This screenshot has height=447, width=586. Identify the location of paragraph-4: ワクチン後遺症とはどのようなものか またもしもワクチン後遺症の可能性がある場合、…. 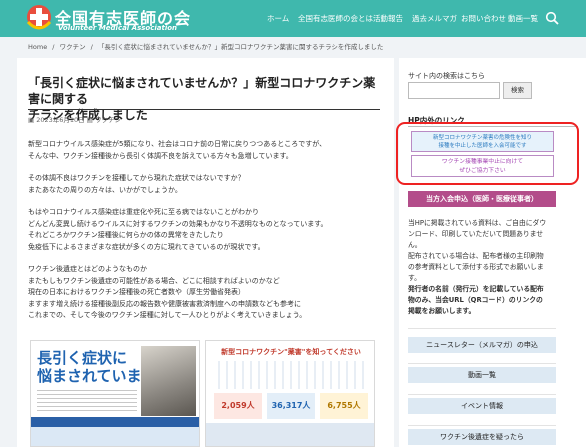
(167, 292).